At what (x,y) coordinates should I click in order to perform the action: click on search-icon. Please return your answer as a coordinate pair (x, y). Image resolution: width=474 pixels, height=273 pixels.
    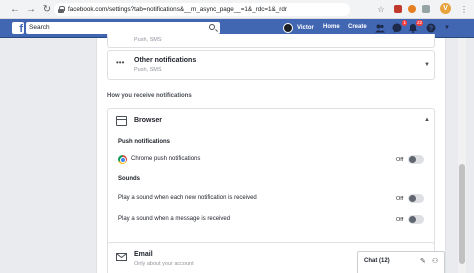
    Looking at the image, I should click on (212, 27).